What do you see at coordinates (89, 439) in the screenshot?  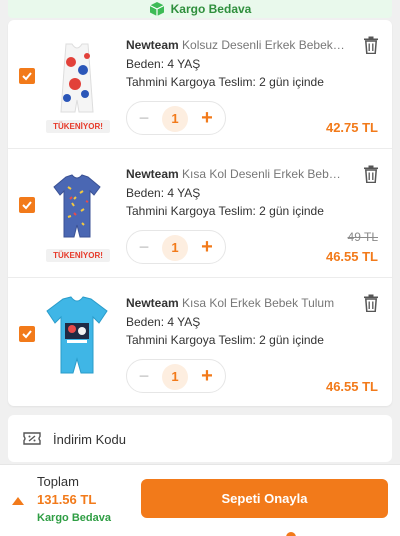 I see `discount-code-label: İndirim Kodu` at bounding box center [89, 439].